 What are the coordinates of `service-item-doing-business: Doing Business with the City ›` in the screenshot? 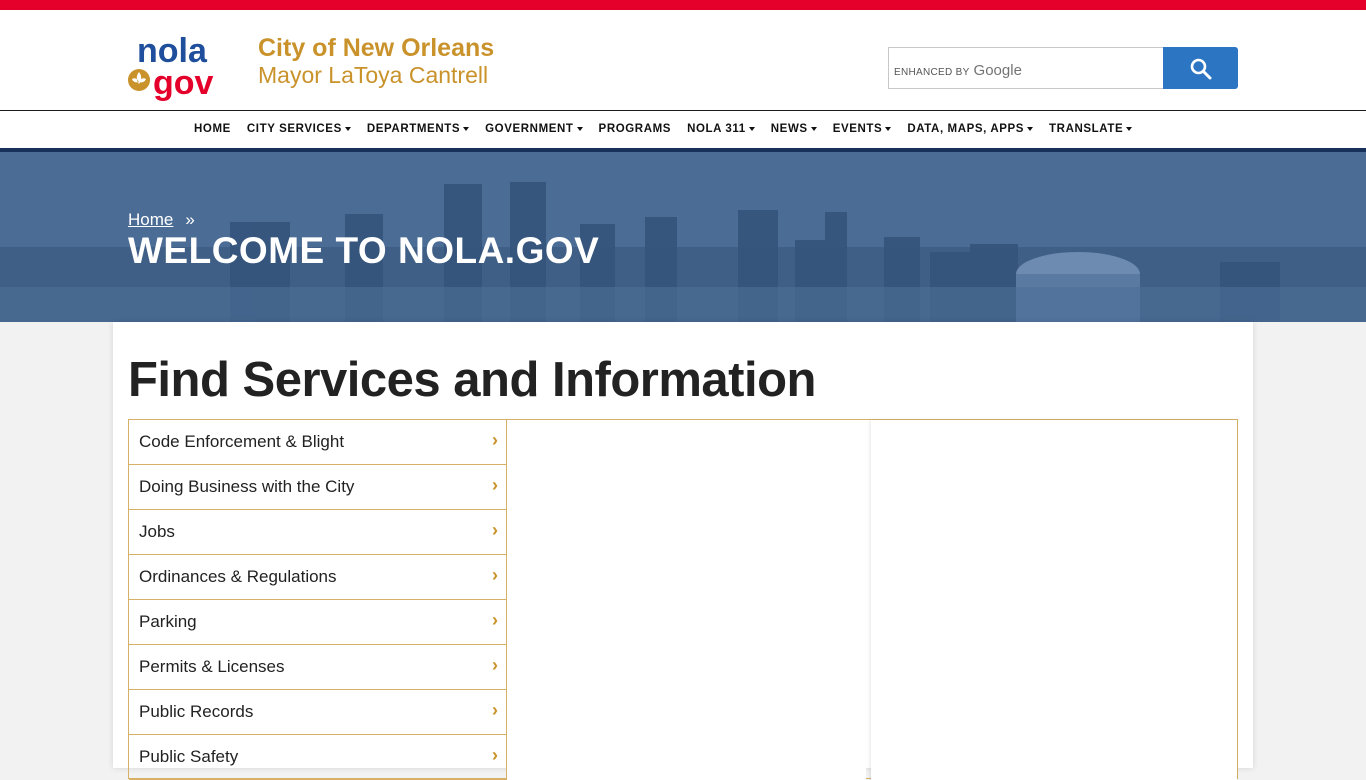 It's located at (318, 487).